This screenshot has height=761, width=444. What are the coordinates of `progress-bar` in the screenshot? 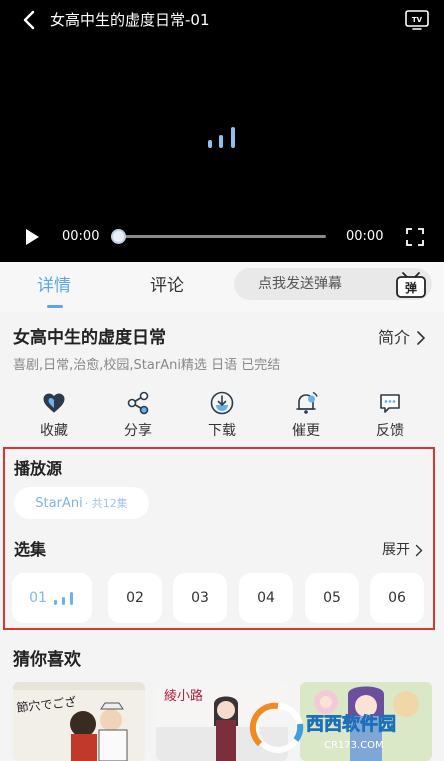 It's located at (222, 236).